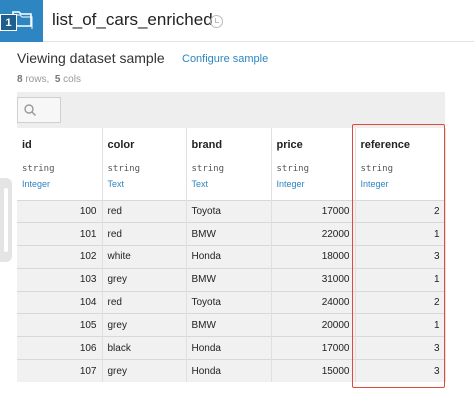  What do you see at coordinates (289, 145) in the screenshot?
I see `column-name: price` at bounding box center [289, 145].